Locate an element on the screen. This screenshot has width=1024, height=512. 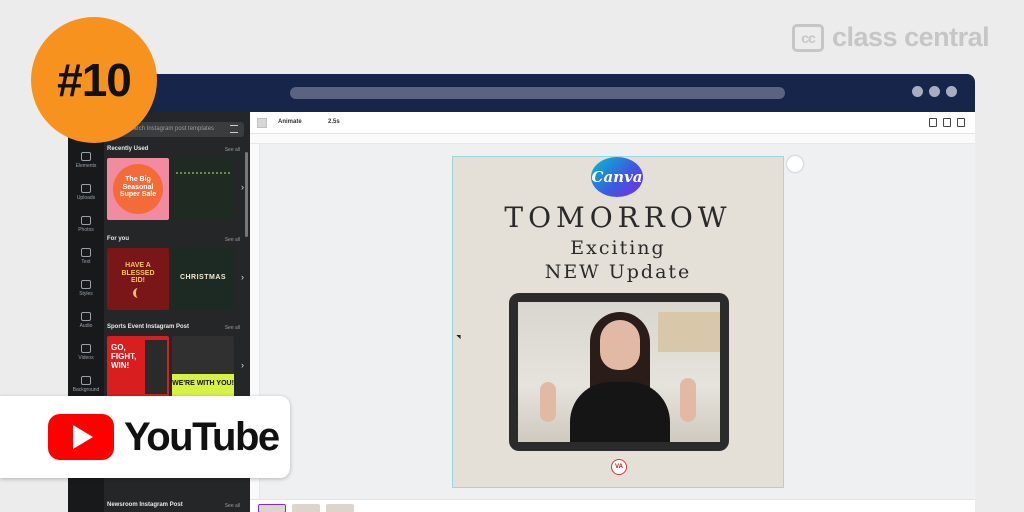
design-subtitle-2: NEW Update is located at coordinates (618, 272).